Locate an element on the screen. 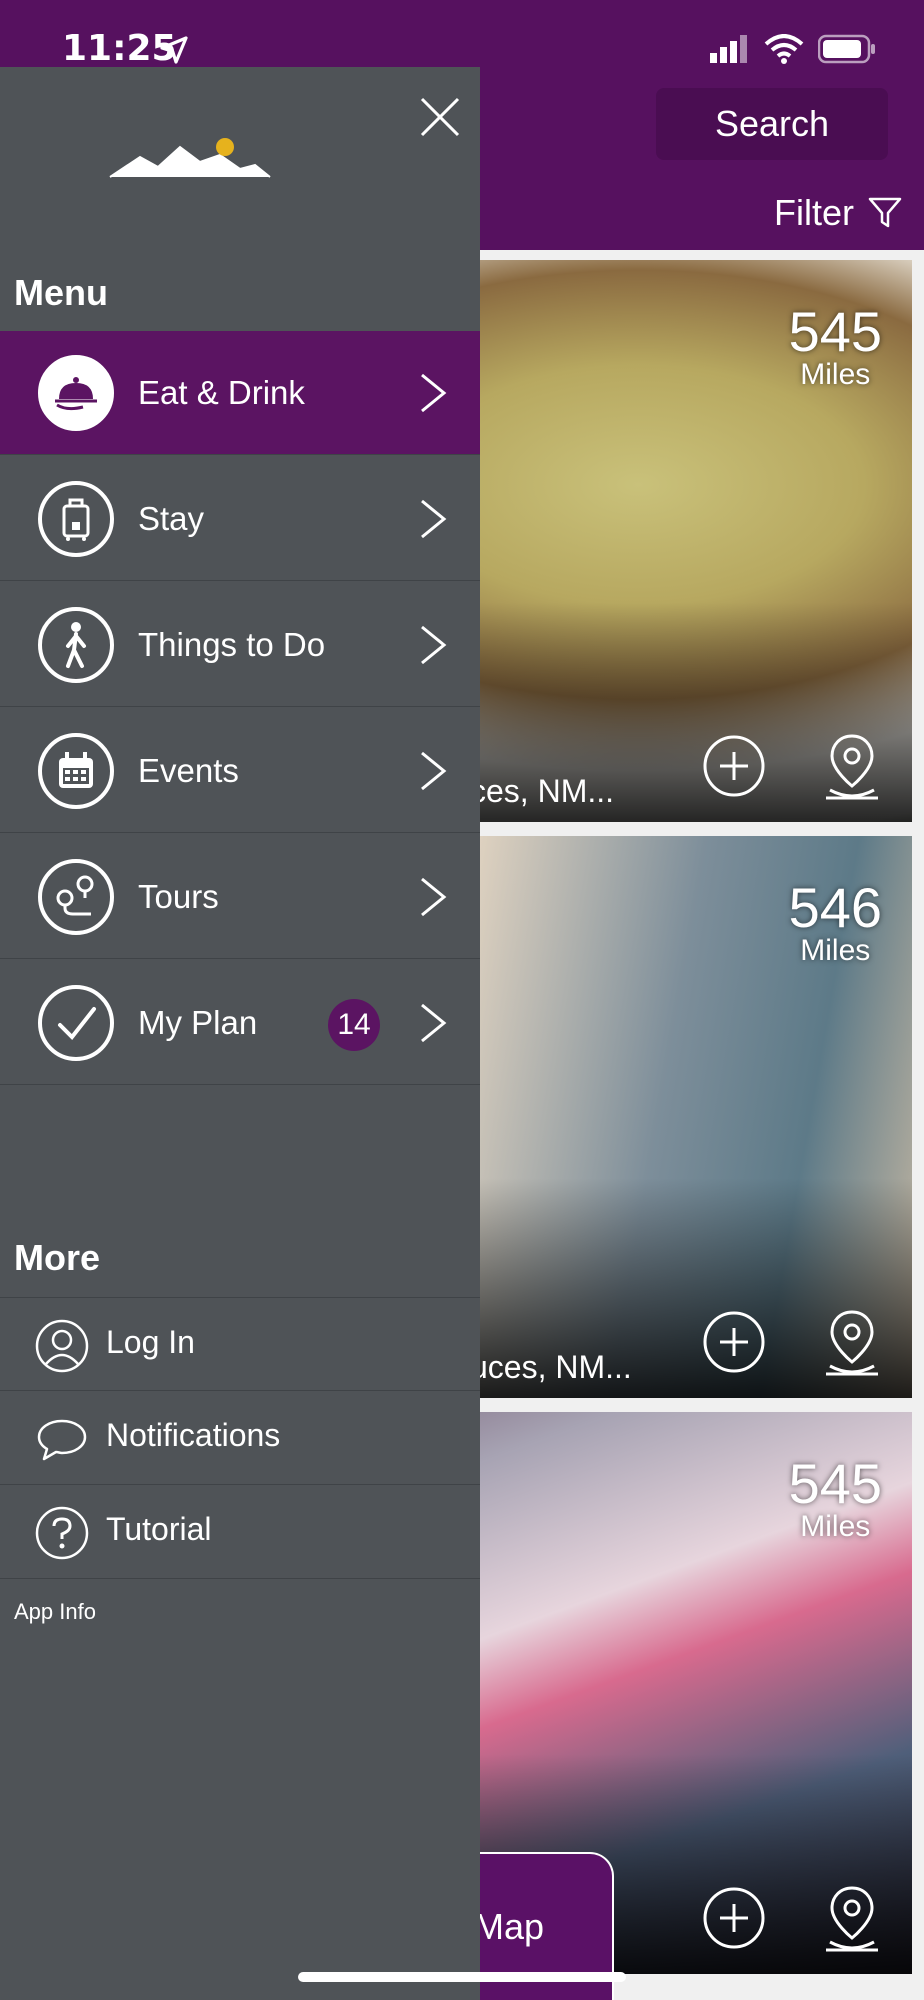 Image resolution: width=924 pixels, height=2000 pixels. more-item-label: Tutorial is located at coordinates (159, 1529).